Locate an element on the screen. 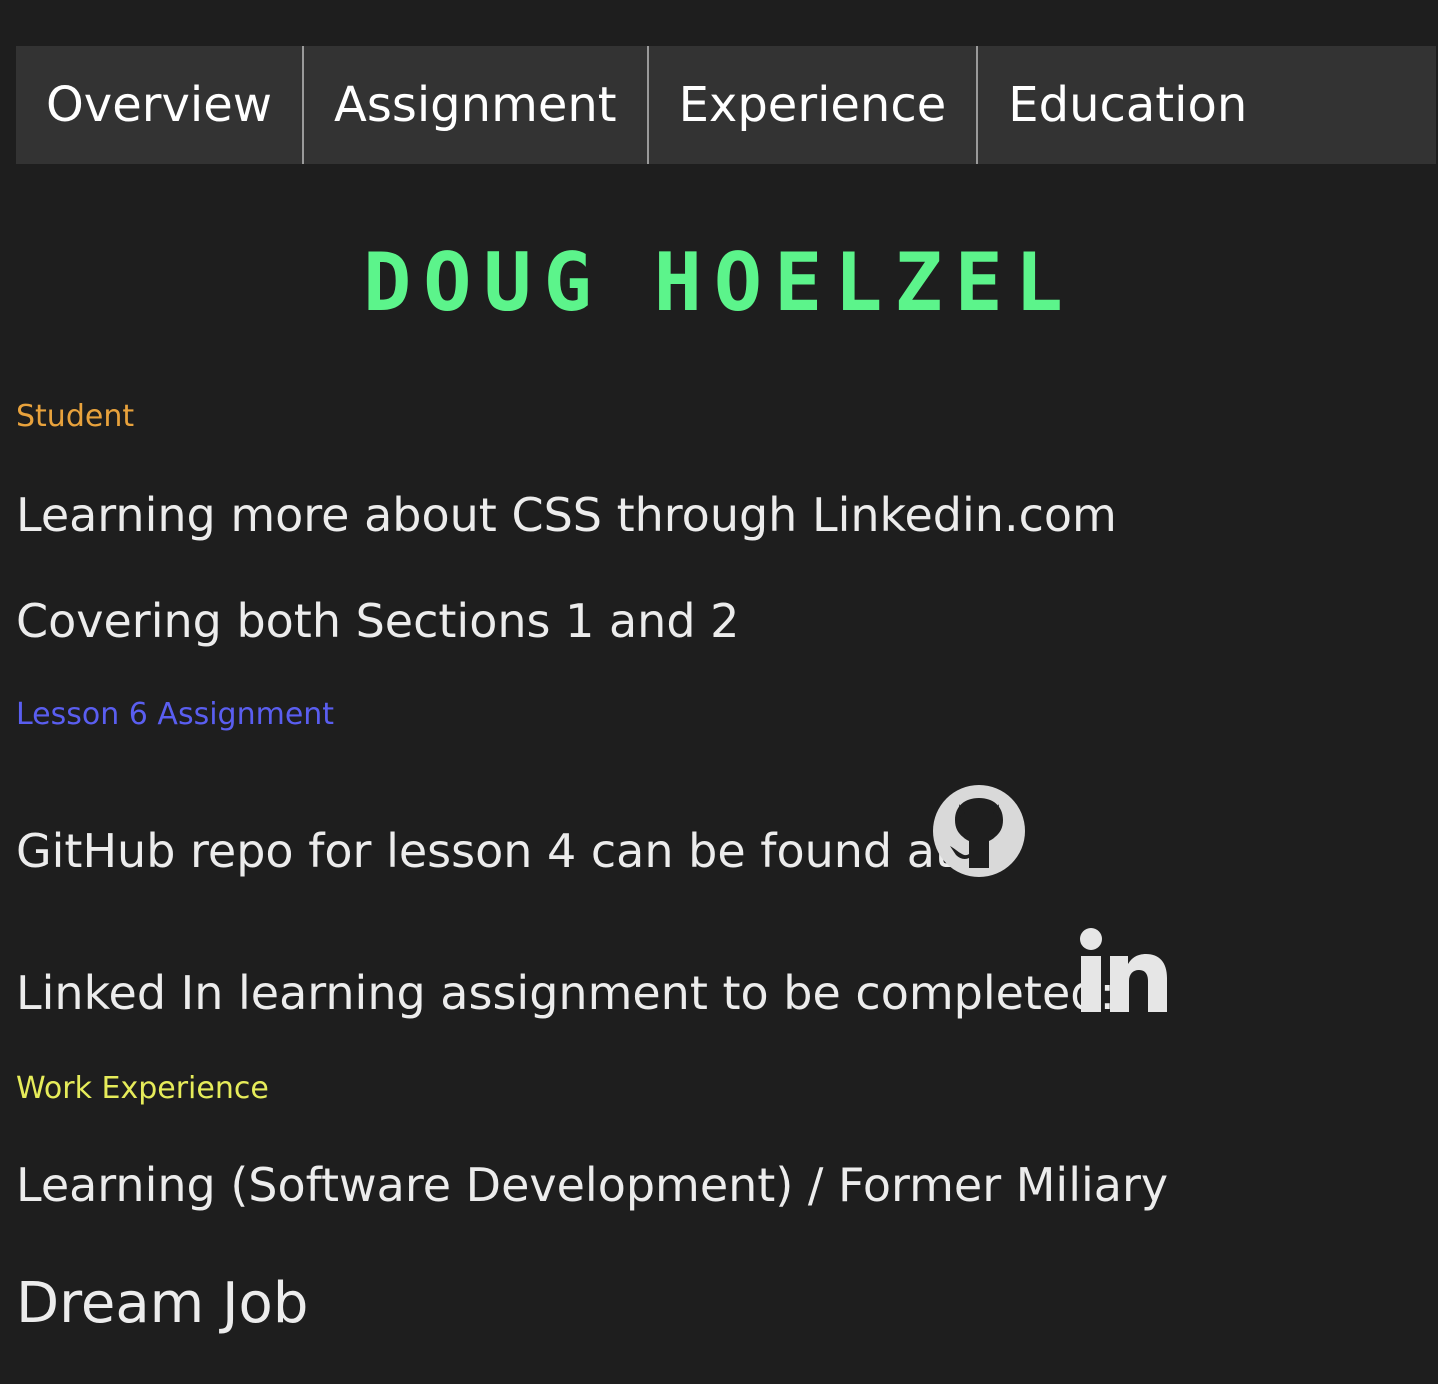  github-icon-graphic is located at coordinates (979, 831).